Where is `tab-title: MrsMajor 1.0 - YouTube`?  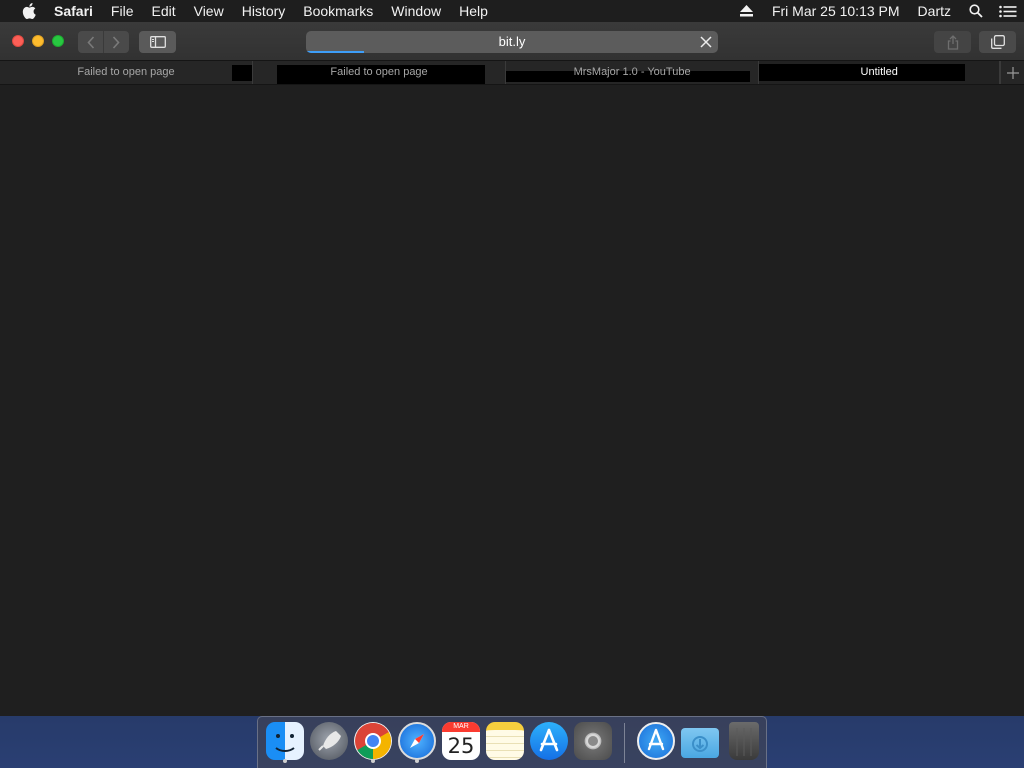 tab-title: MrsMajor 1.0 - YouTube is located at coordinates (632, 72).